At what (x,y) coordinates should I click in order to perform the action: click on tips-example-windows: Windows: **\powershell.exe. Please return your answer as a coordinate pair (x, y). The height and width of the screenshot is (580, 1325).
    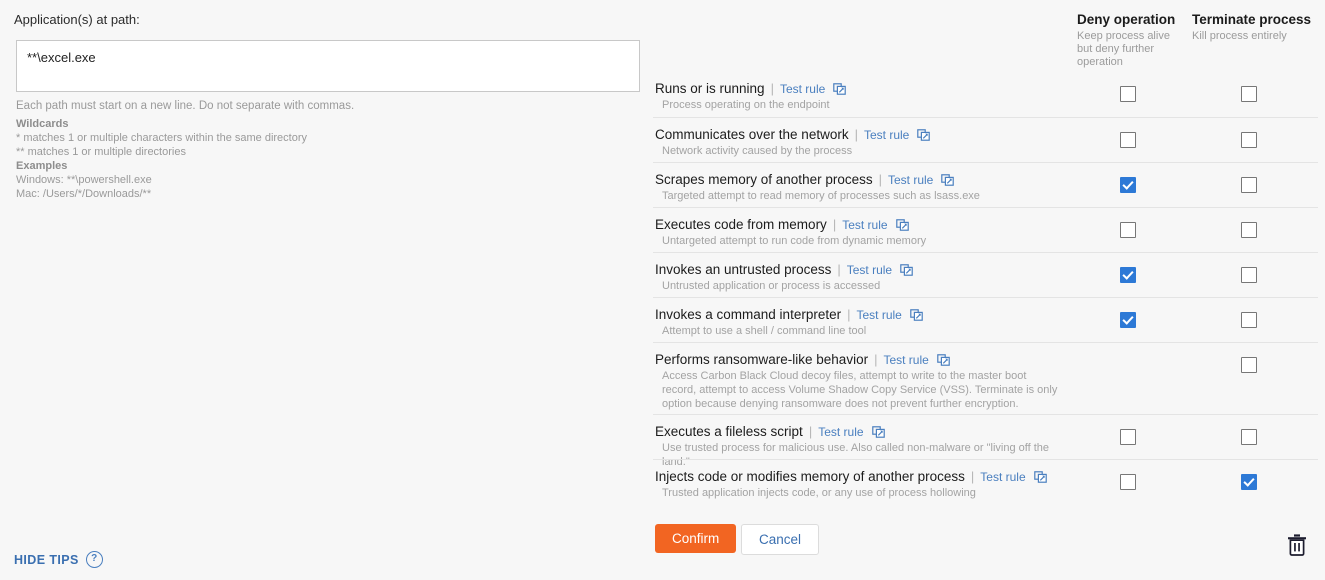
    Looking at the image, I should click on (84, 180).